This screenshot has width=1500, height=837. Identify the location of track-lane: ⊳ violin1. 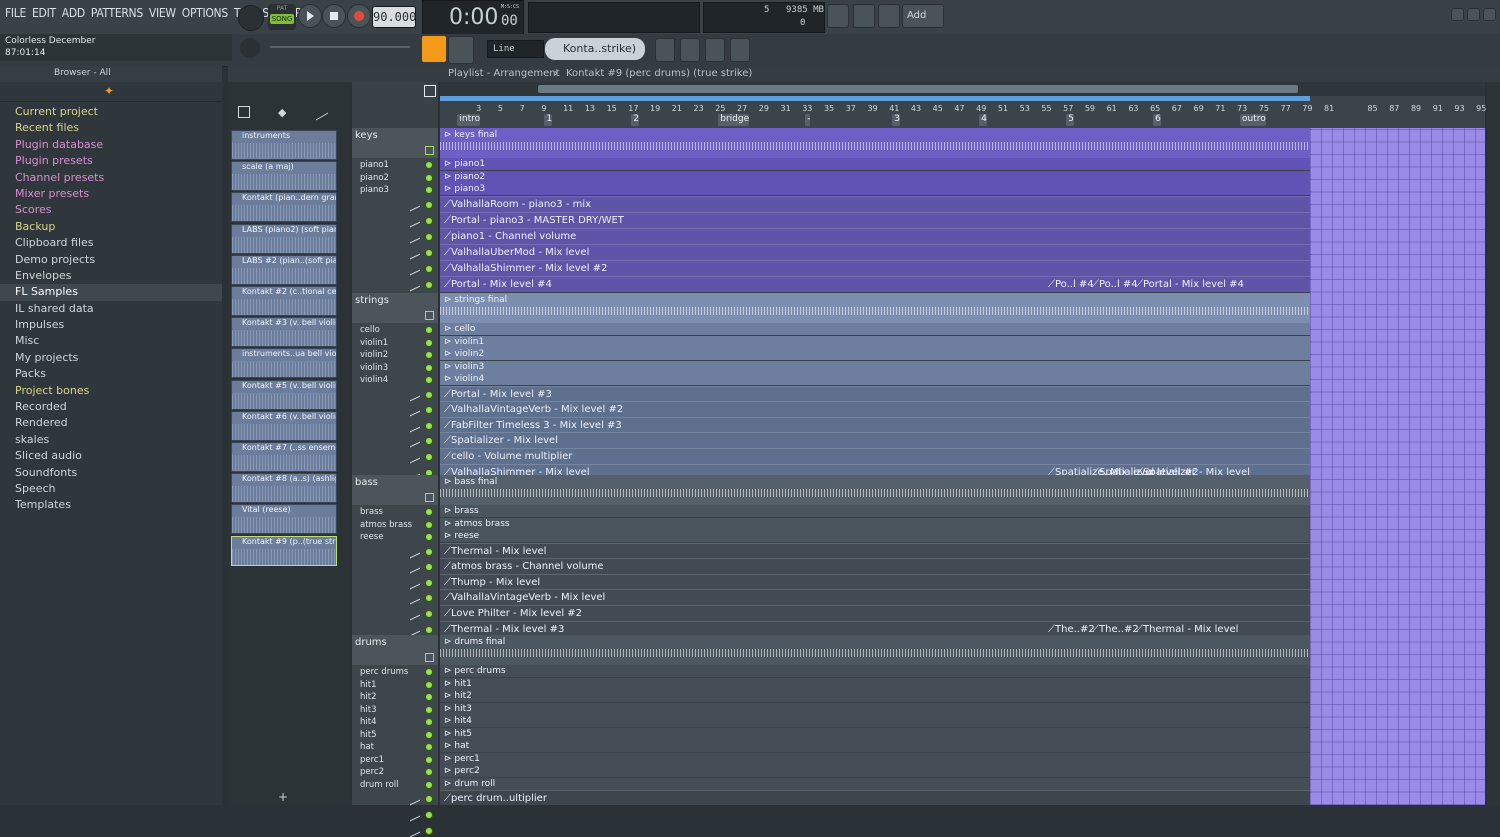
(875, 341).